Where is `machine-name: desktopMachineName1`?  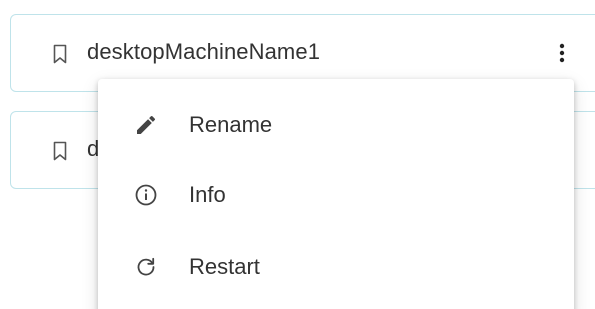
machine-name: desktopMachineName1 is located at coordinates (204, 51).